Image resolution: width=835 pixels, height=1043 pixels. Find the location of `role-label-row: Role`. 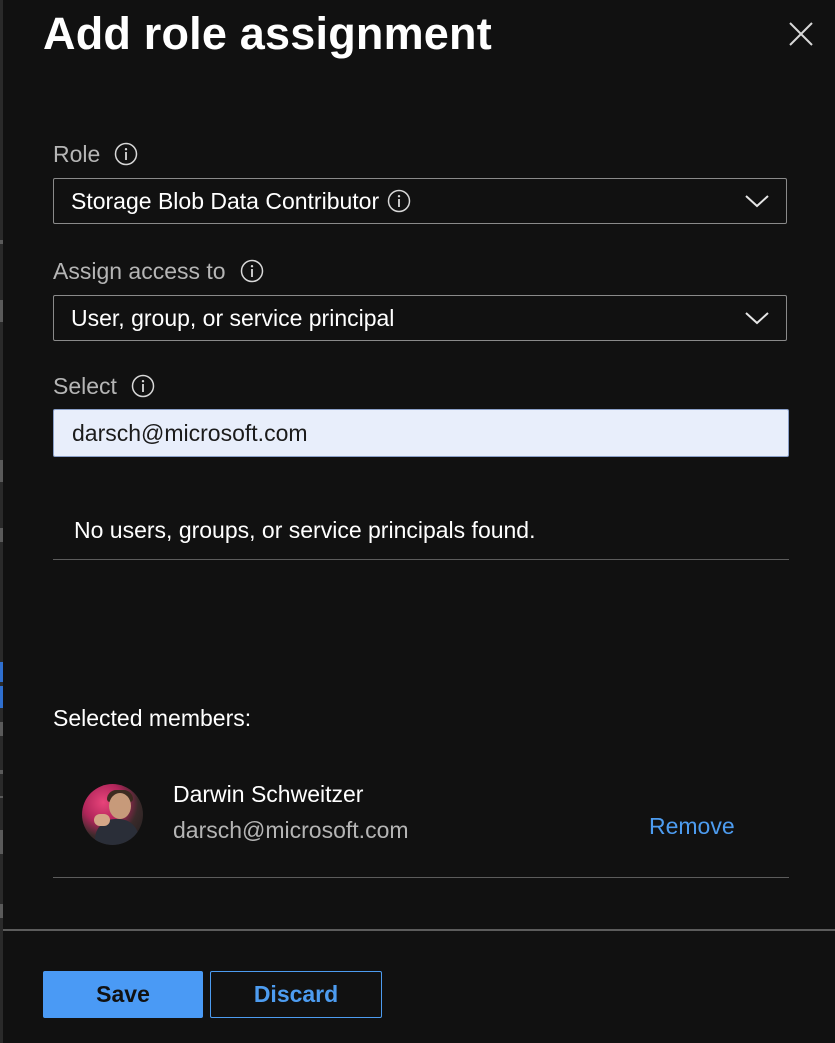

role-label-row: Role is located at coordinates (95, 154).